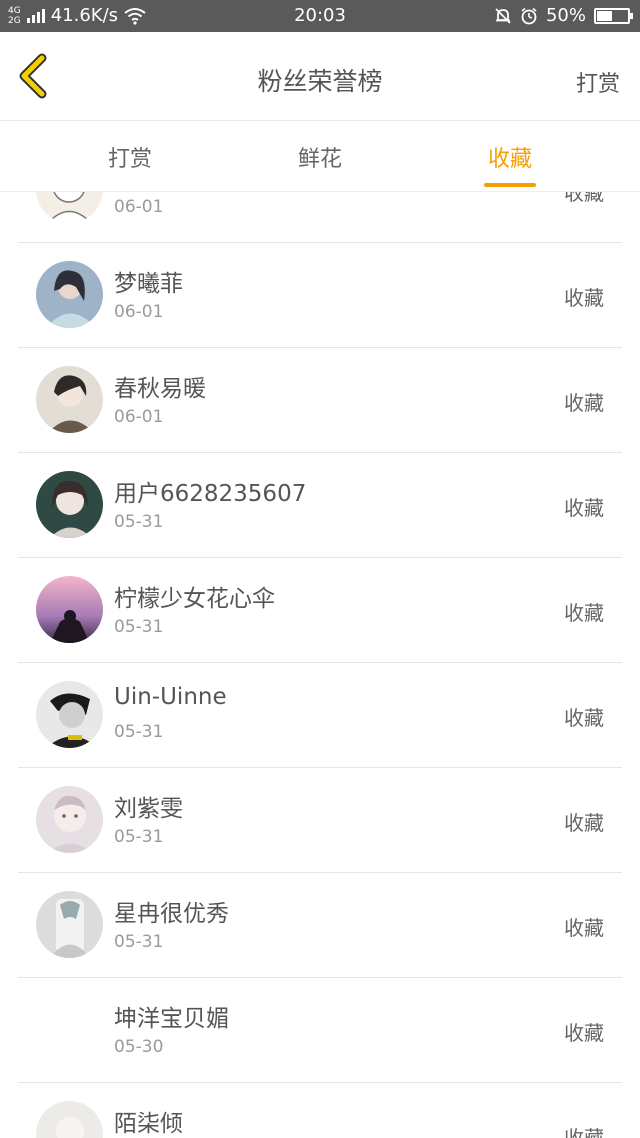 The image size is (640, 1138). What do you see at coordinates (529, 15) in the screenshot?
I see `alarm-icon` at bounding box center [529, 15].